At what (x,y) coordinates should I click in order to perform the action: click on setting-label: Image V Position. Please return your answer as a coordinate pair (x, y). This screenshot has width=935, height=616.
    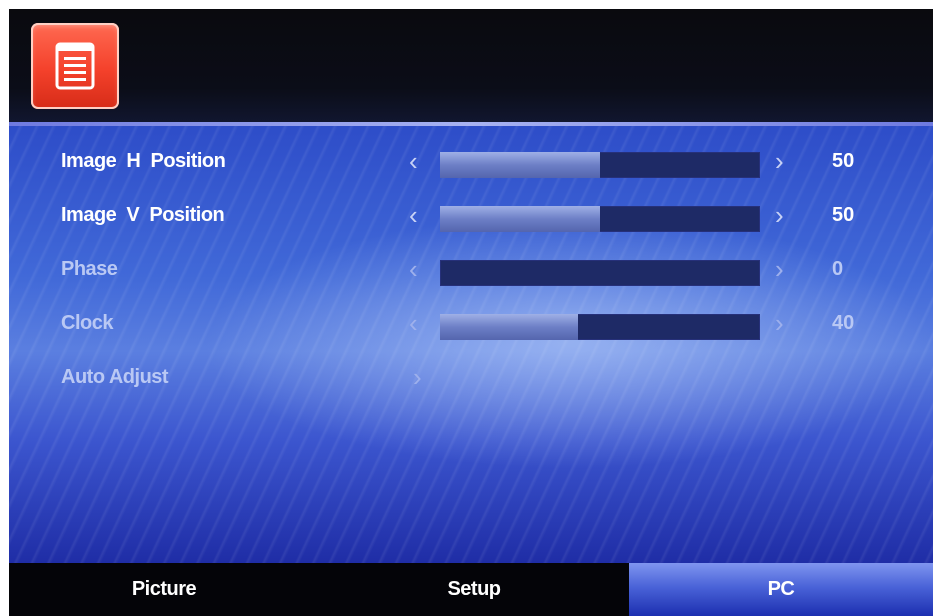
    Looking at the image, I should click on (143, 215).